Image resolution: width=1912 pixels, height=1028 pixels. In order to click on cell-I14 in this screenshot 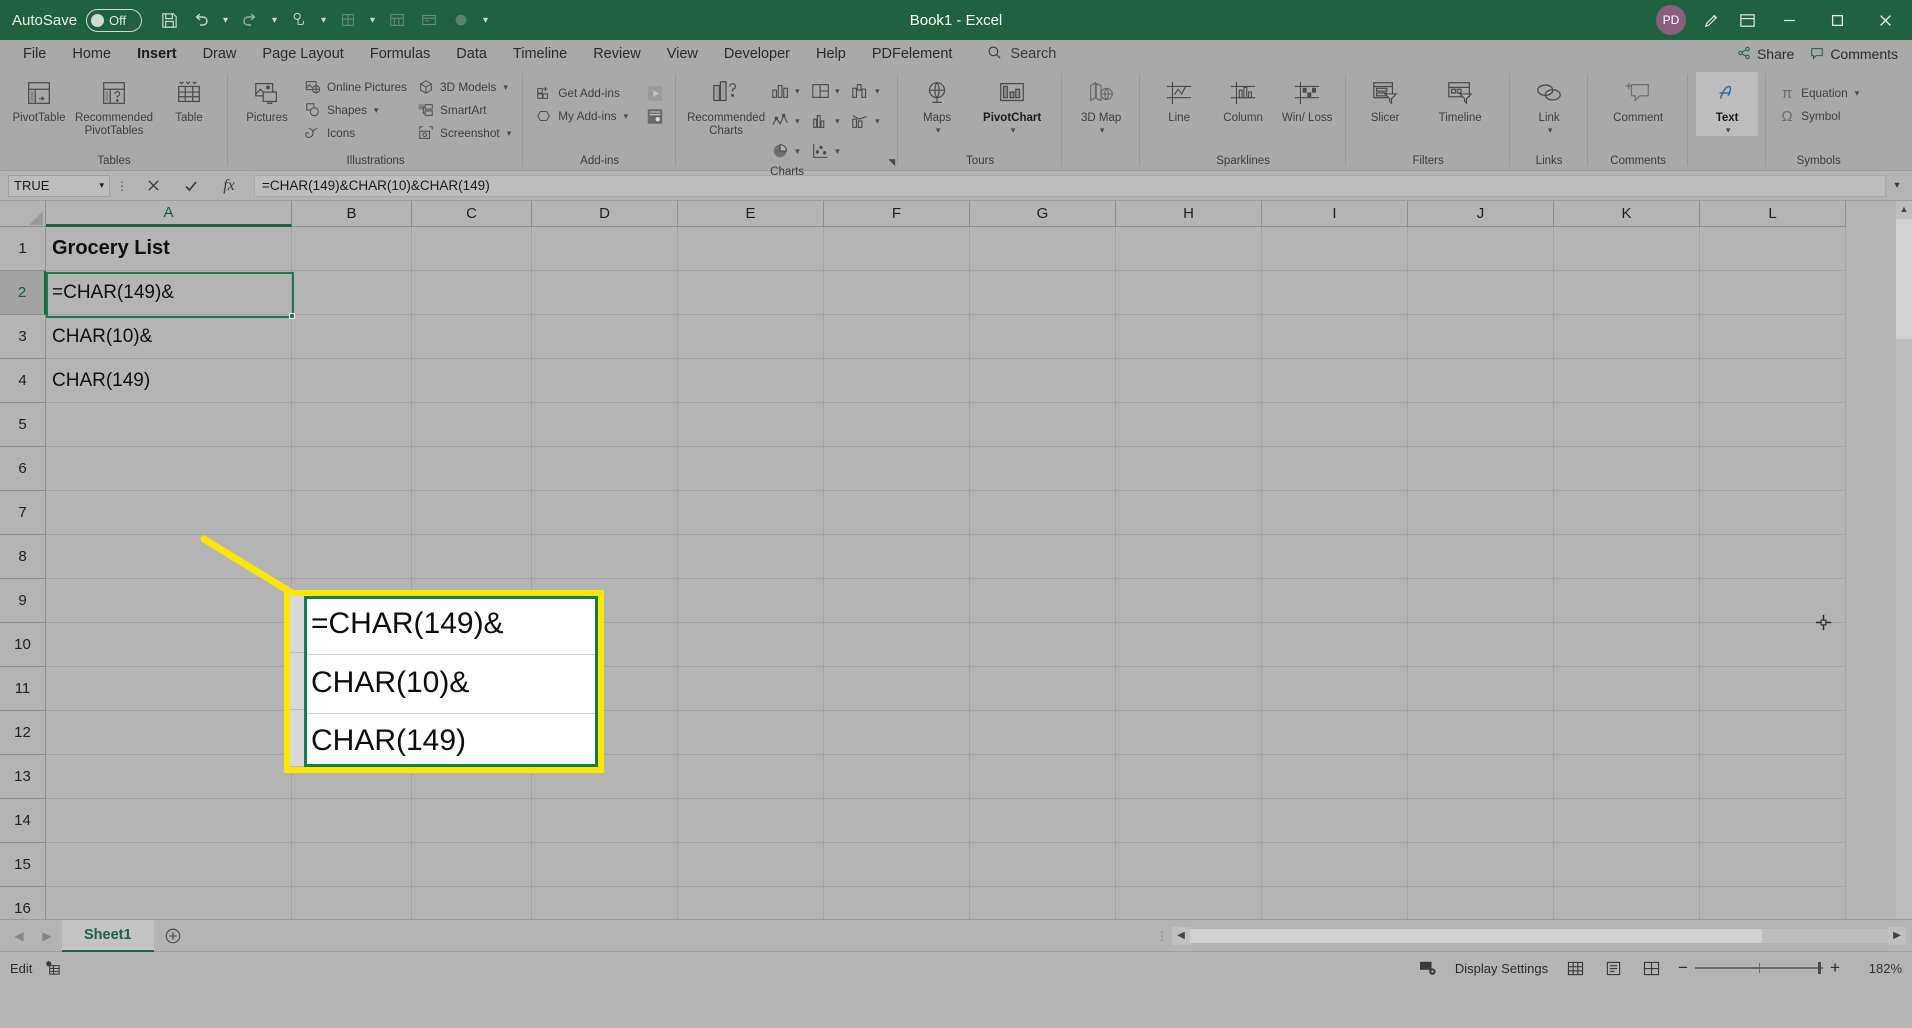, I will do `click(1335, 821)`.